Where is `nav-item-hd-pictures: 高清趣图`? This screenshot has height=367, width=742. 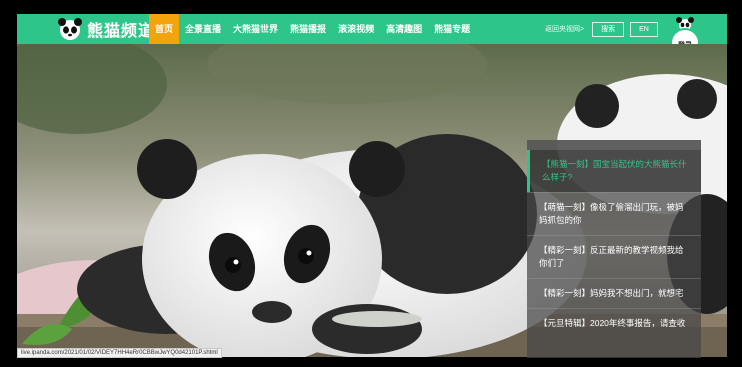
nav-item-hd-pictures: 高清趣图 is located at coordinates (404, 29).